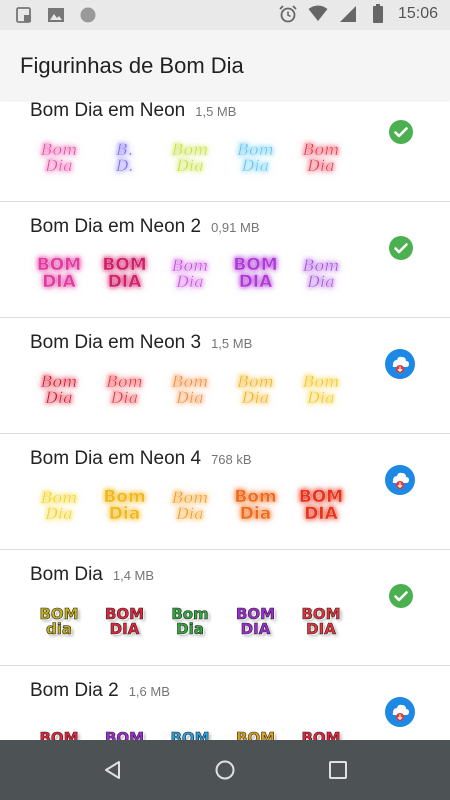 This screenshot has height=800, width=450. Describe the element at coordinates (132, 65) in the screenshot. I see `page-title: Figurinhas de Bom Dia` at that location.